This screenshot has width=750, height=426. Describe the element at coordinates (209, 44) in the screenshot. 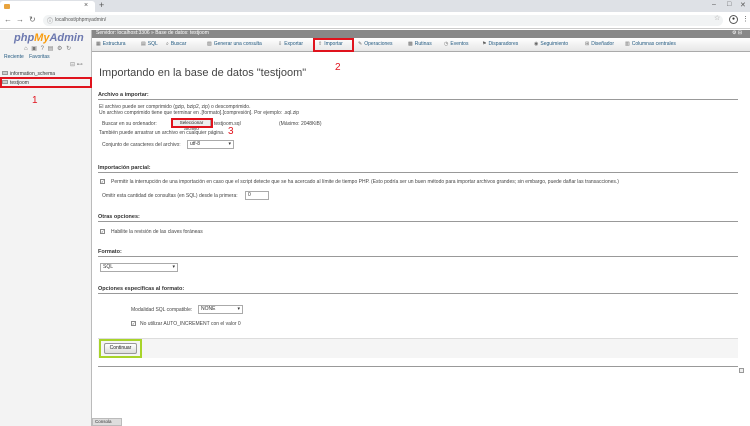

I see `query-icon: ▧` at that location.